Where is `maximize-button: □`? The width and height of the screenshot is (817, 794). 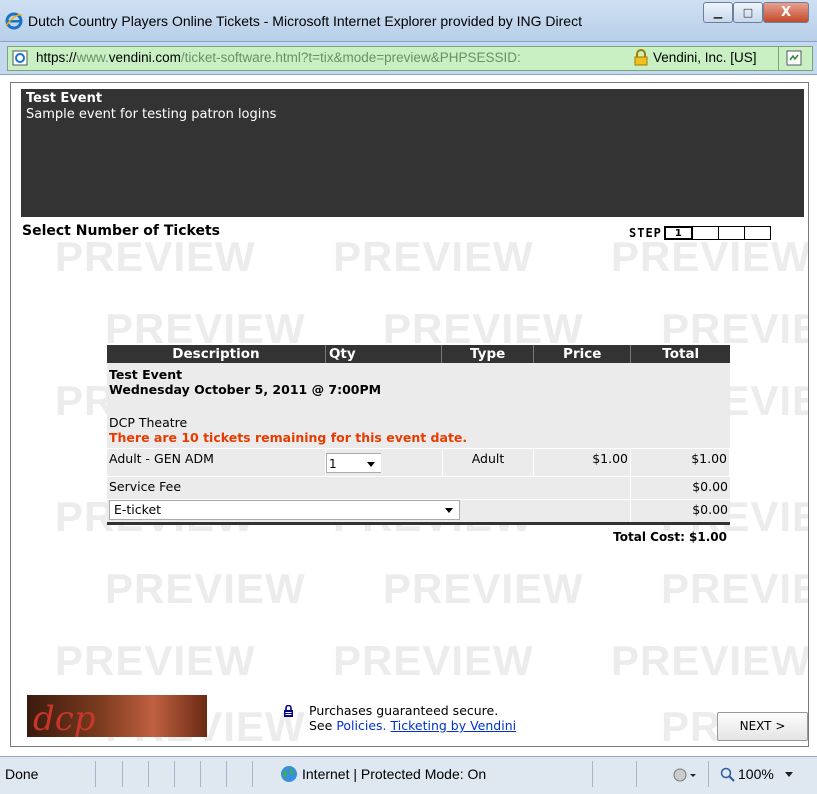
maximize-button: □ is located at coordinates (748, 12).